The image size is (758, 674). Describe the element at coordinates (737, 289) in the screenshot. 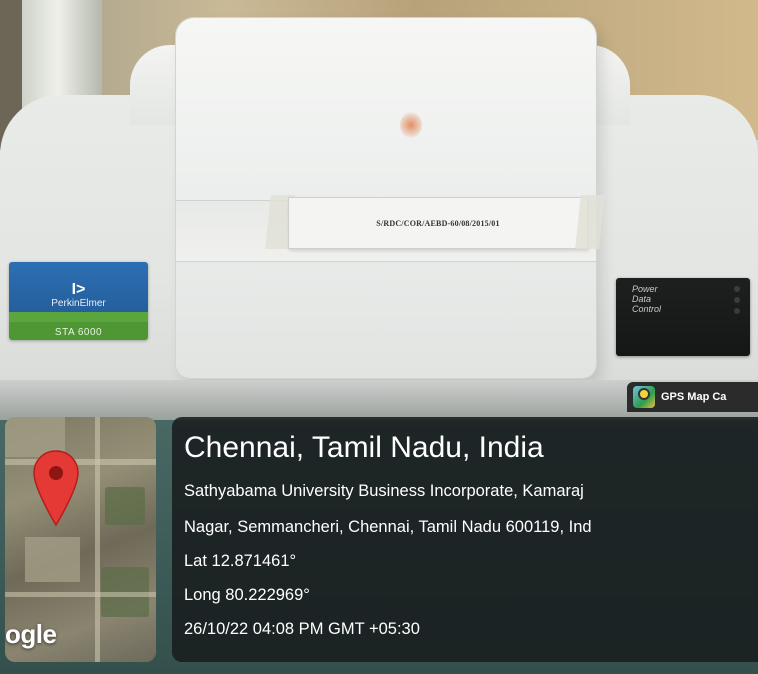

I see `power-led-icon` at that location.